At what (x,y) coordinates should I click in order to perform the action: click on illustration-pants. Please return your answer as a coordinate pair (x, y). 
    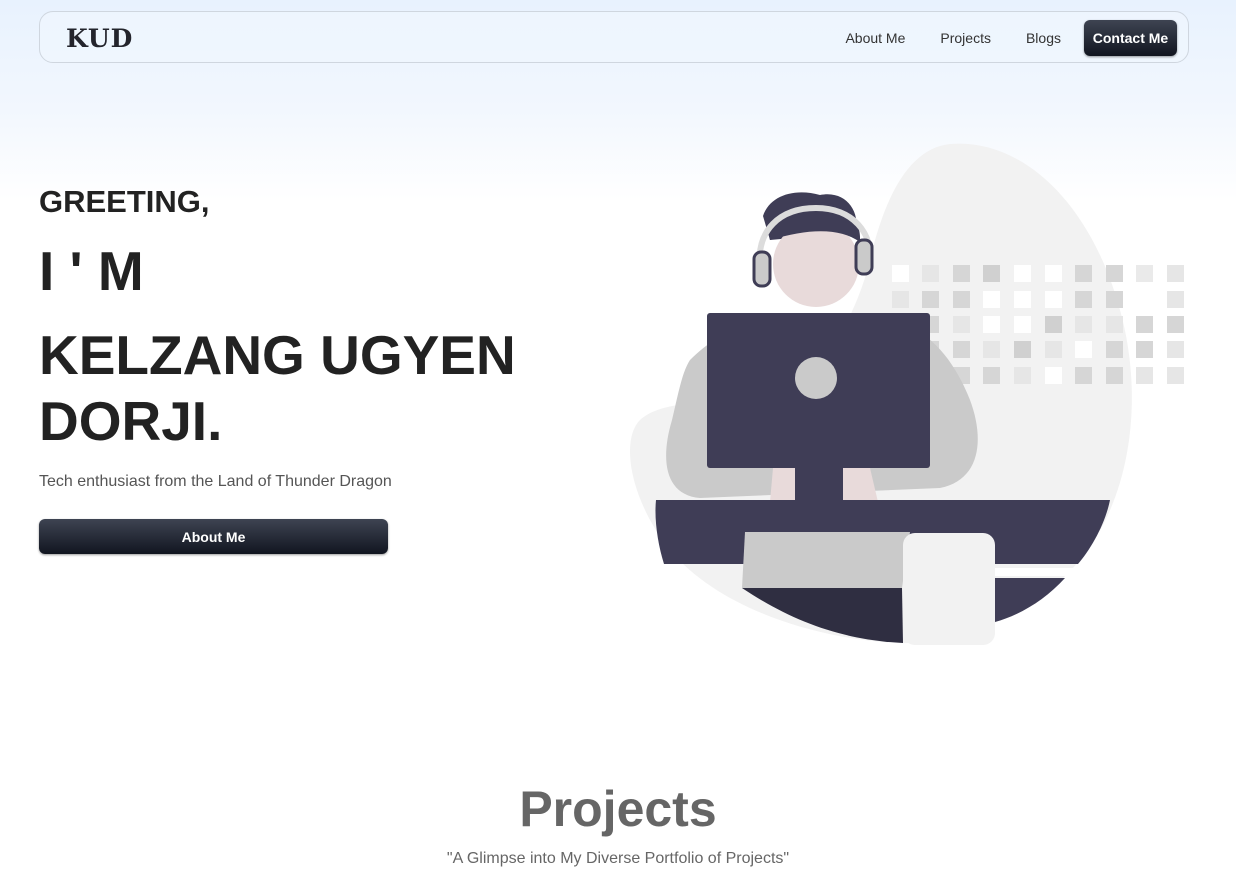
    Looking at the image, I should click on (822, 615).